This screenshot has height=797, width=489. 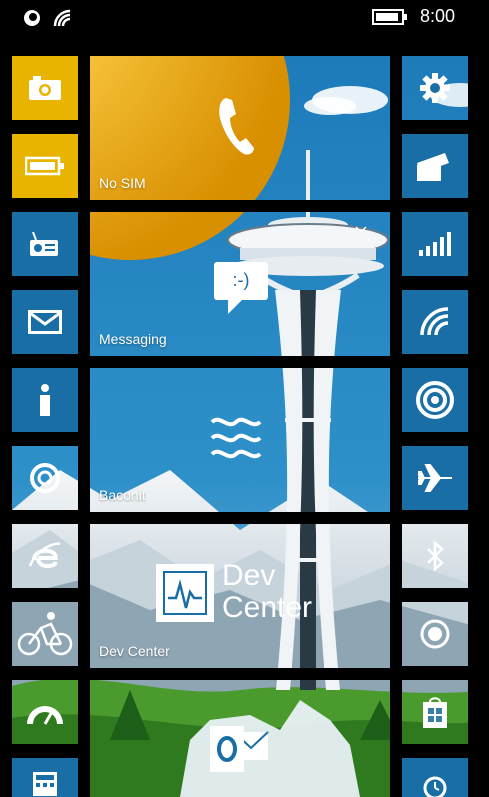 I want to click on mail-tile, so click(x=45, y=322).